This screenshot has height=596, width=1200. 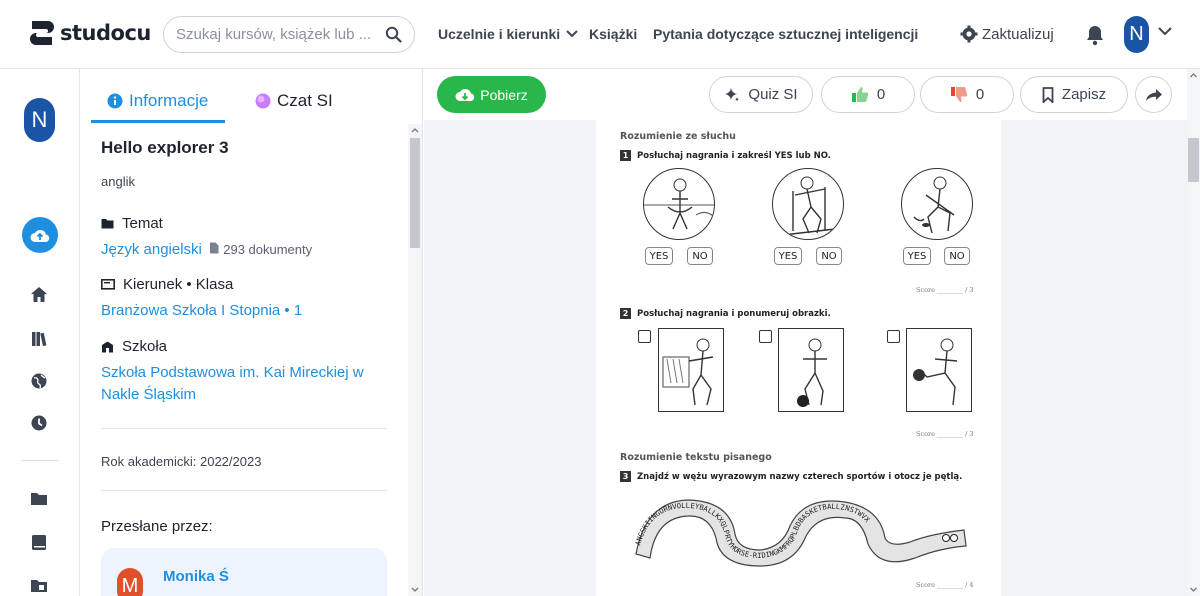 I want to click on question-number: 3, so click(x=625, y=476).